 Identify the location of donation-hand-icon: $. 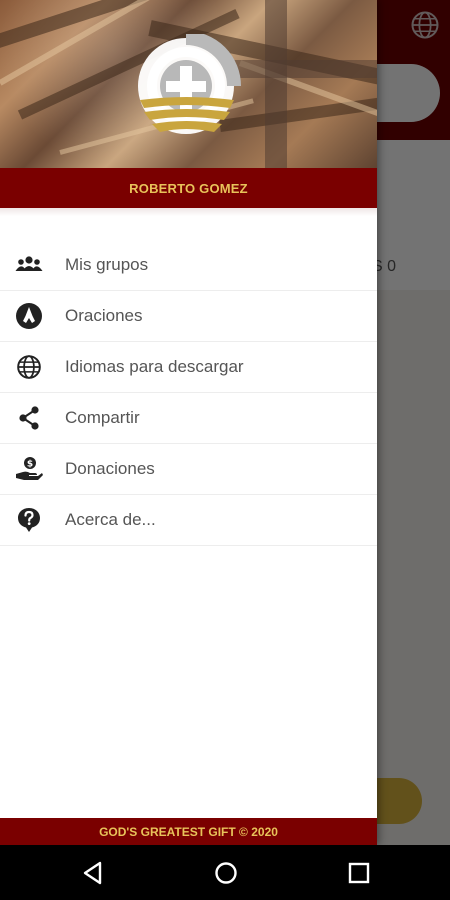
(29, 469).